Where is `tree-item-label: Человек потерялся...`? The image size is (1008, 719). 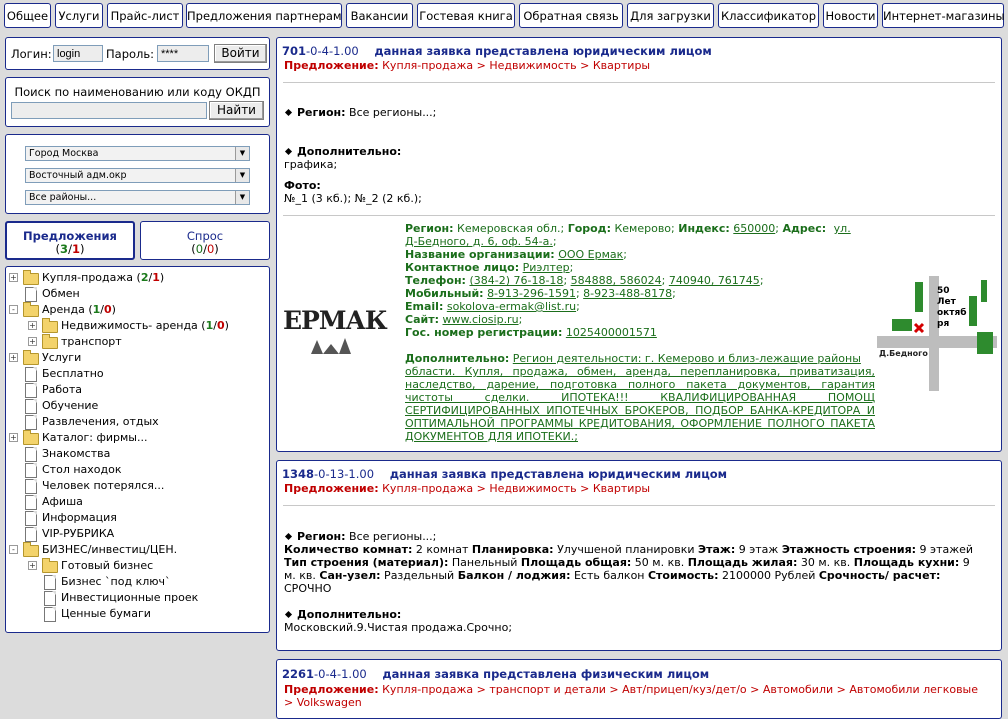 tree-item-label: Человек потерялся... is located at coordinates (103, 485).